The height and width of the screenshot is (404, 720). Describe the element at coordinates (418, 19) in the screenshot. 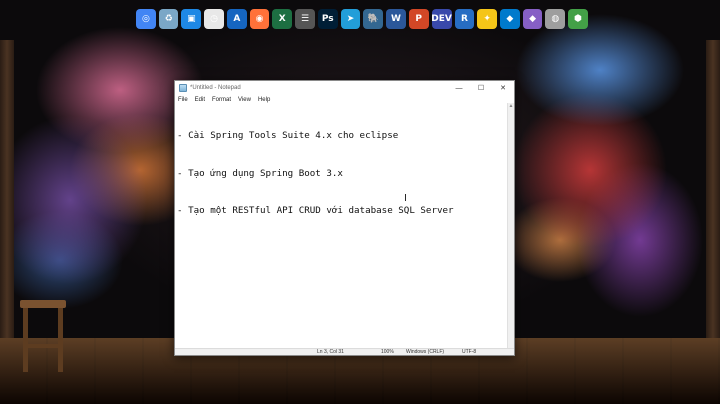

I see `powerpoint-icon: P` at that location.